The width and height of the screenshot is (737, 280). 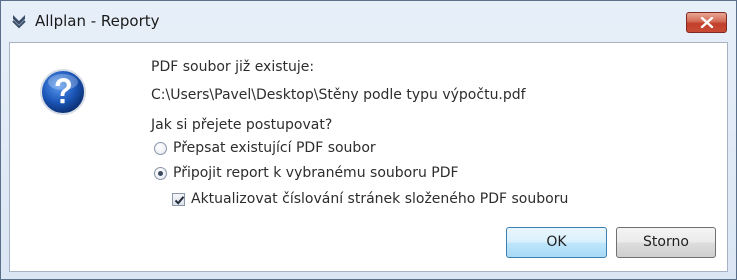 I want to click on cancel-button: Storno, so click(x=666, y=242).